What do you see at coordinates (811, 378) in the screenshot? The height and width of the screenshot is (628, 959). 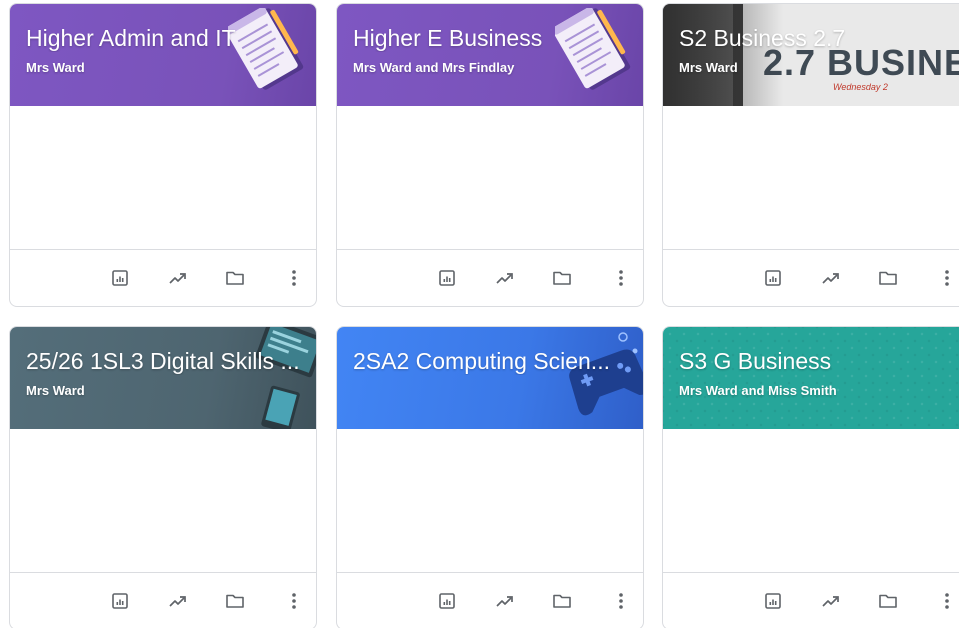 I see `class-card-header: S3 G Business Mrs Ward and Miss Smith` at bounding box center [811, 378].